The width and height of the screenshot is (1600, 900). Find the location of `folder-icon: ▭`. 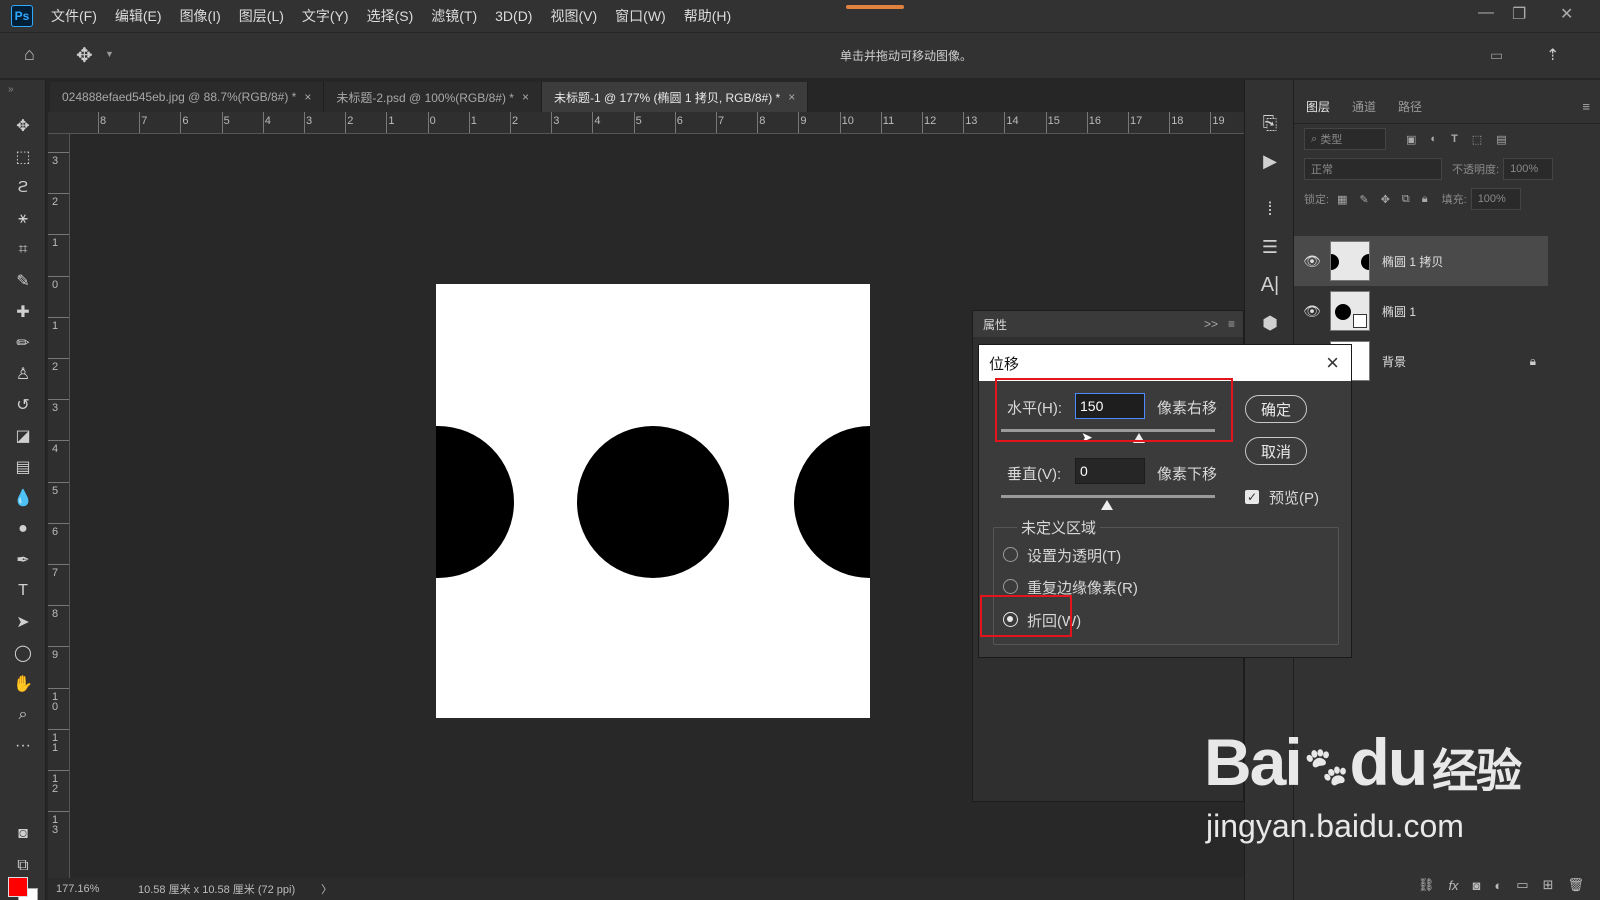

folder-icon: ▭ is located at coordinates (1522, 885).